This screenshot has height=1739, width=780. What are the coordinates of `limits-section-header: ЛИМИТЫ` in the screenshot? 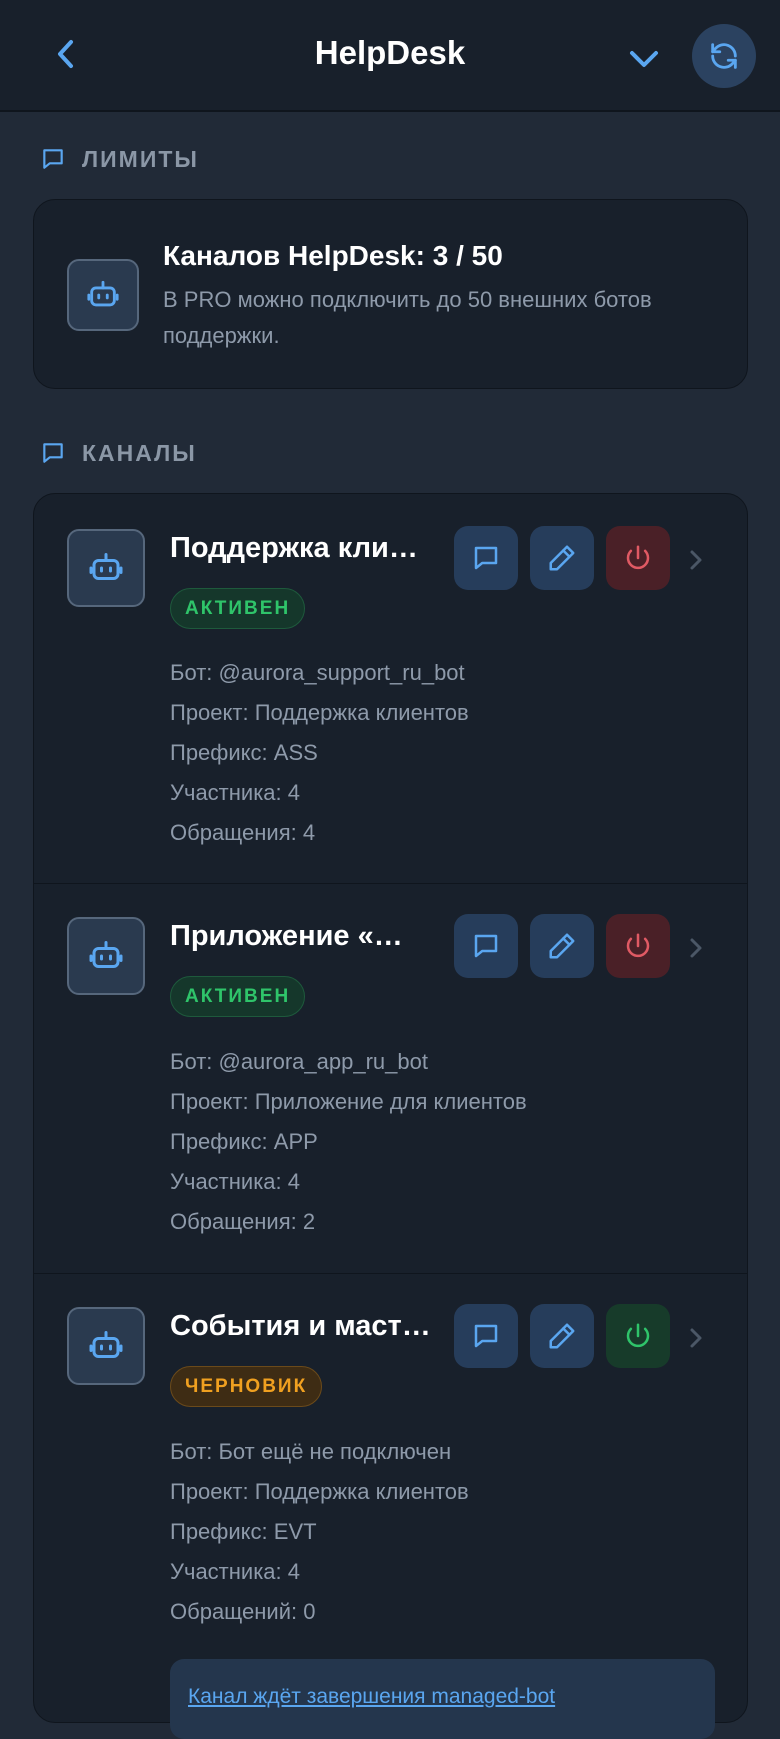 It's located at (119, 159).